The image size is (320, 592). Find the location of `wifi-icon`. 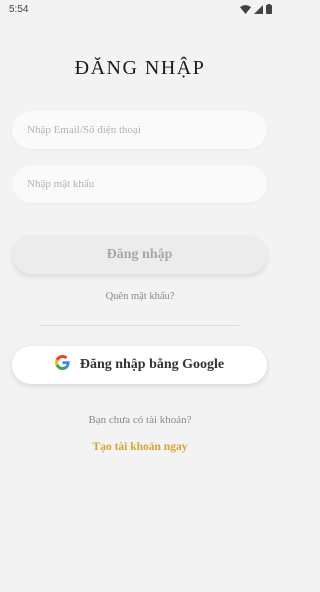

wifi-icon is located at coordinates (245, 9).